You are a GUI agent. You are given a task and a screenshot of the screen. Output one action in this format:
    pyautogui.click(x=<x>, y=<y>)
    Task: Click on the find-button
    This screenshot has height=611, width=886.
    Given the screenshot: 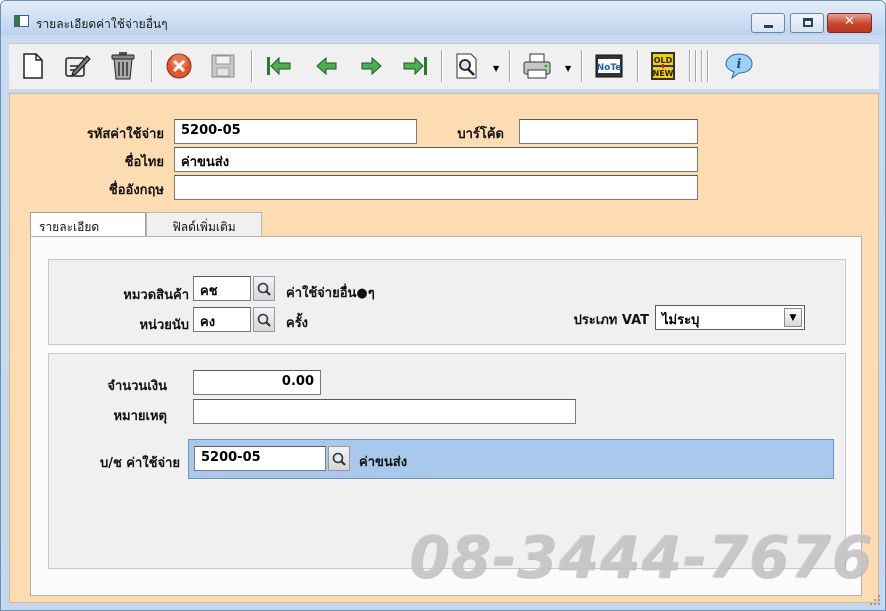 What is the action you would take?
    pyautogui.click(x=467, y=66)
    